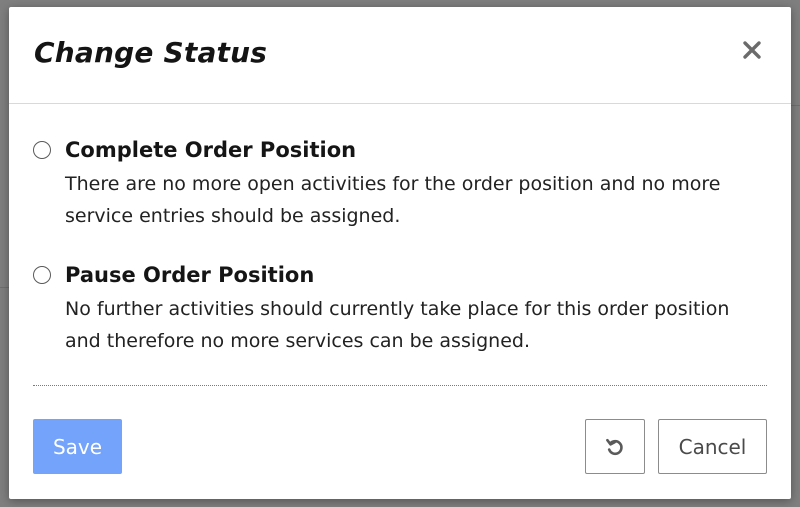 This screenshot has width=800, height=507. I want to click on option-title: Pause Order Position, so click(189, 275).